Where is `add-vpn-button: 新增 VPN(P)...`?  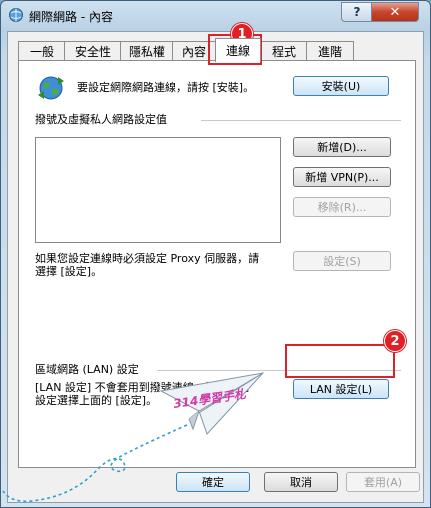
add-vpn-button: 新增 VPN(P)... is located at coordinates (342, 177).